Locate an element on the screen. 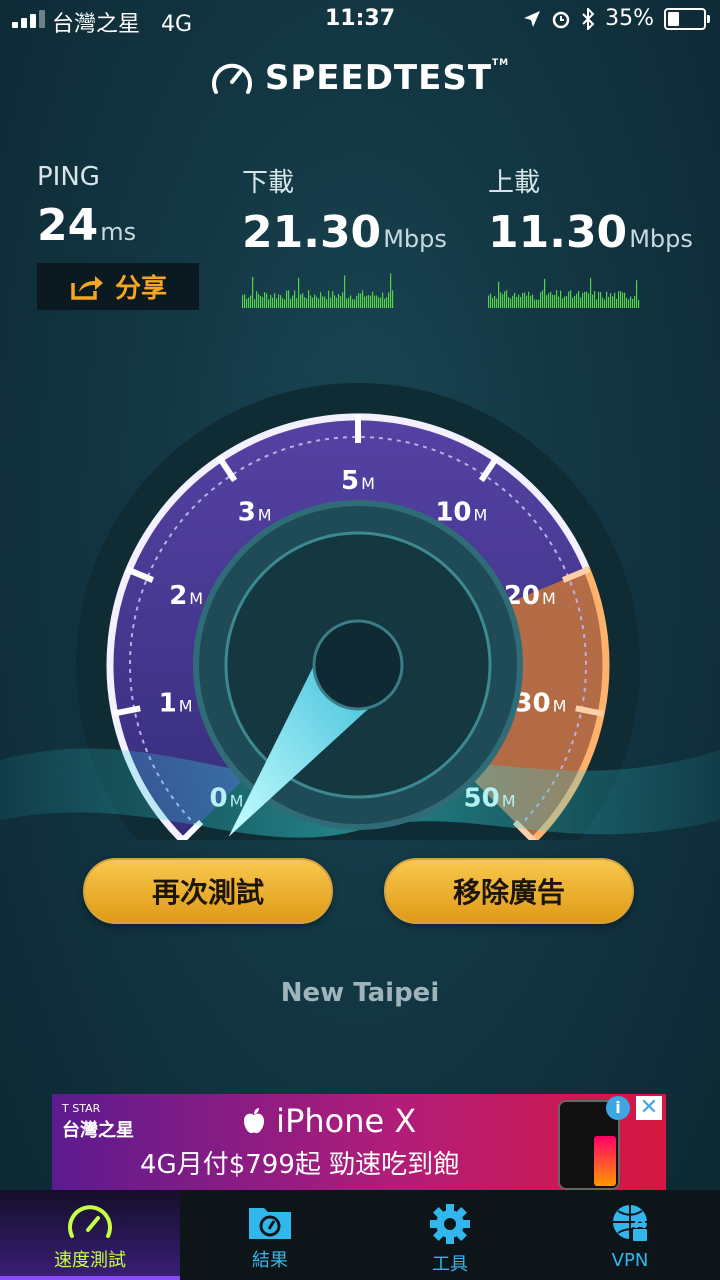 The height and width of the screenshot is (1280, 720). ad-close-icon: ✕ is located at coordinates (649, 1108).